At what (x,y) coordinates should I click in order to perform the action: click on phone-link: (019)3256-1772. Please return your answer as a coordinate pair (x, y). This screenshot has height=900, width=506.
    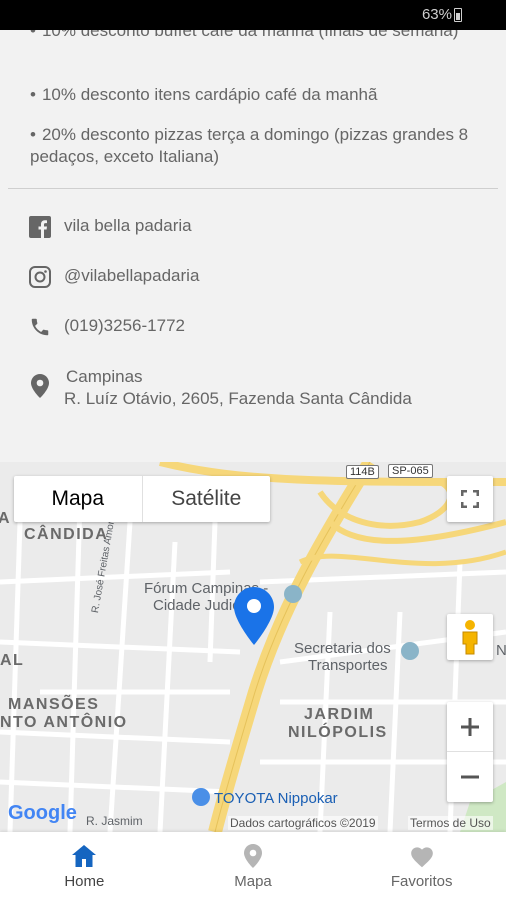
    Looking at the image, I should click on (106, 327).